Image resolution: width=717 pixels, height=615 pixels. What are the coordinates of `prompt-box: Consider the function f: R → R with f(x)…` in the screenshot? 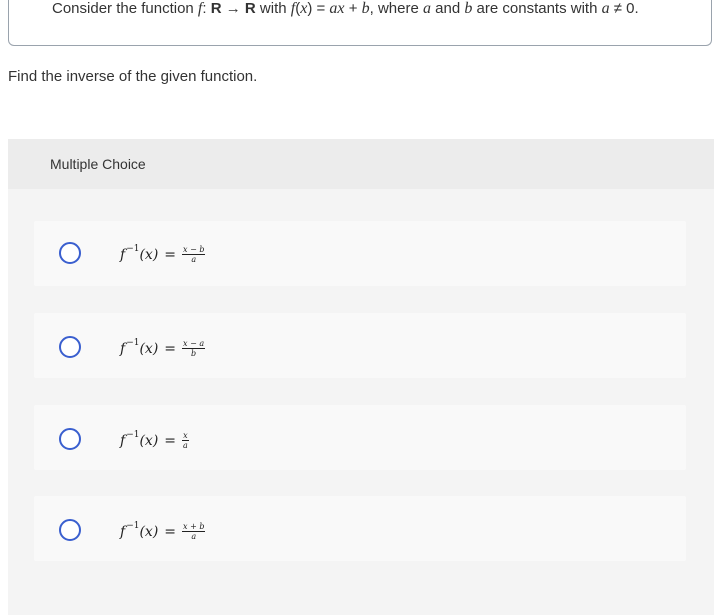 It's located at (360, 23).